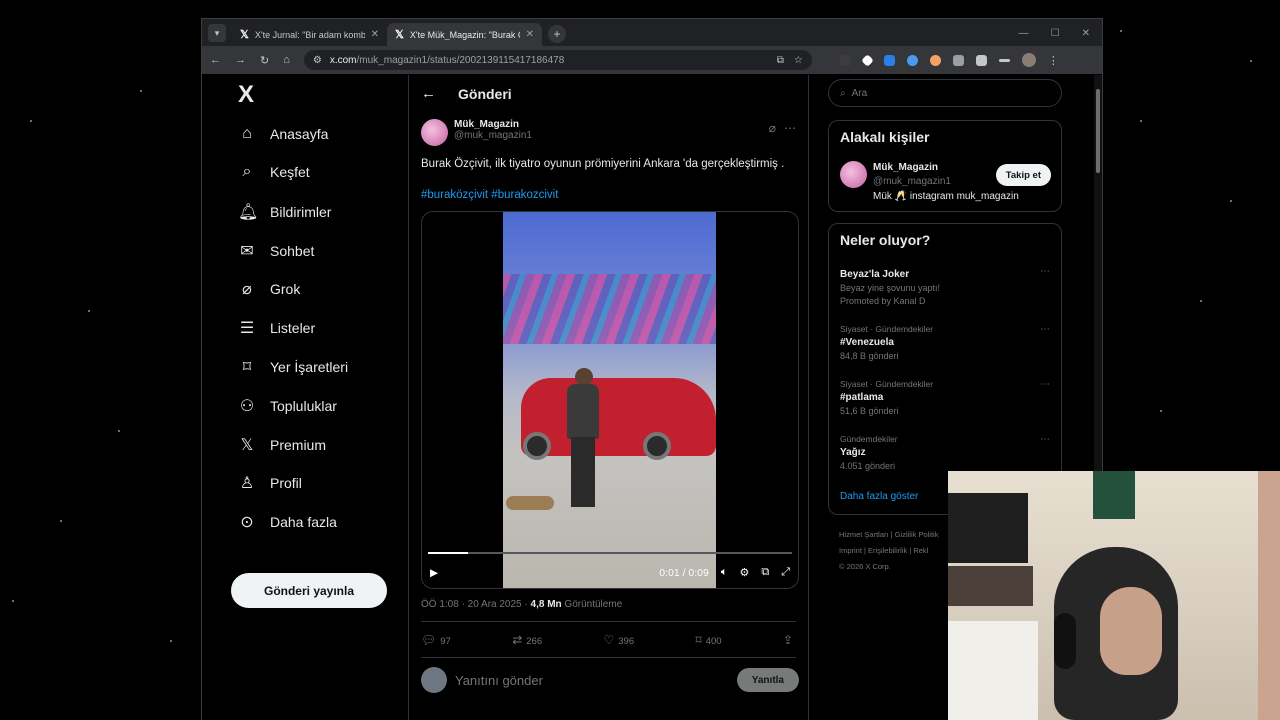  I want to click on volume-icon: 🔈︎, so click(724, 572).